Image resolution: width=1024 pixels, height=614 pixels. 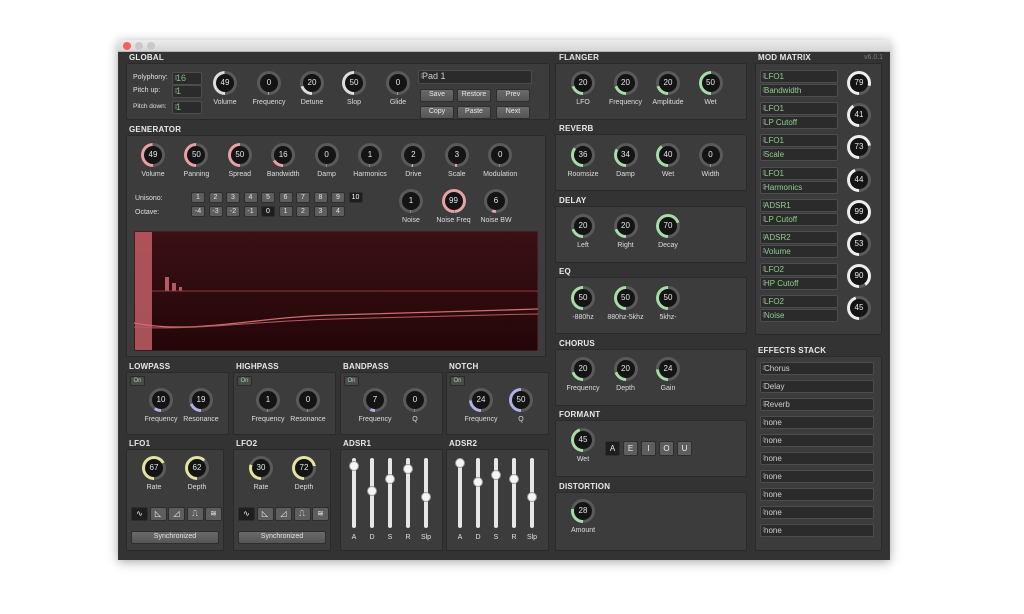 I want to click on preset-select: Pad 1 ⇕, so click(x=475, y=77).